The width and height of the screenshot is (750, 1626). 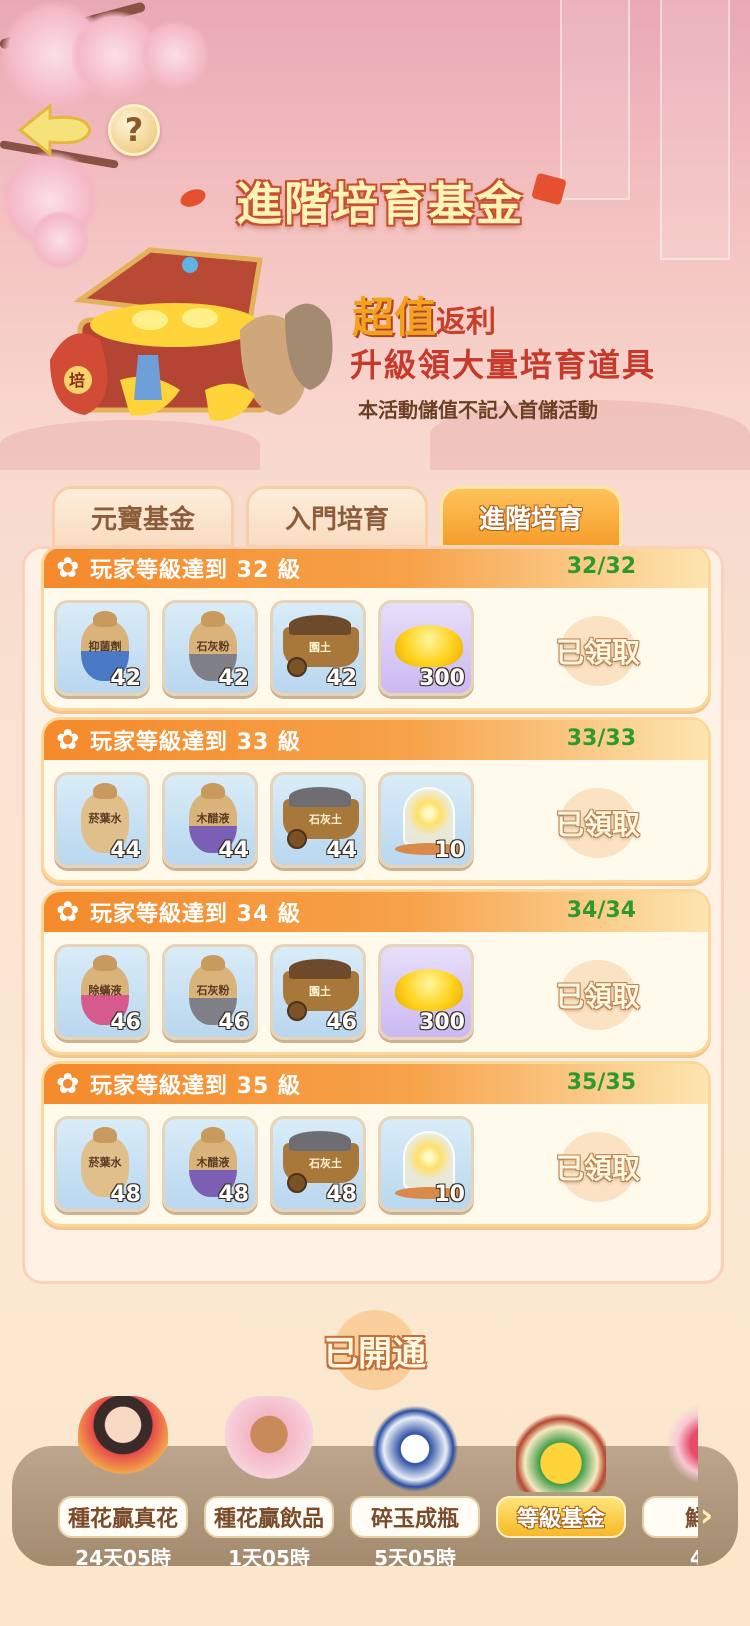 I want to click on reward-title: 玩家等級達到 35 級, so click(x=195, y=1086).